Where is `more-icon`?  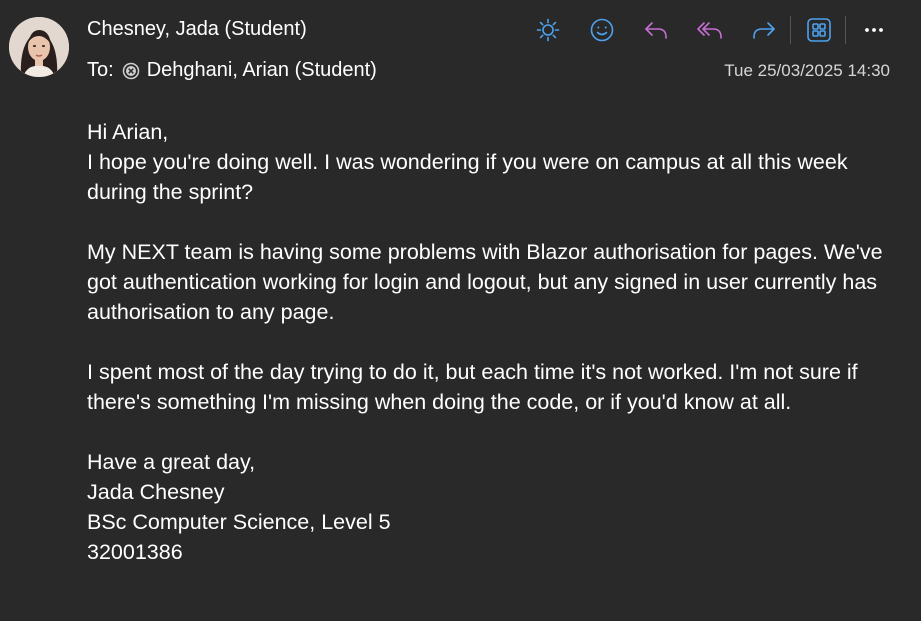 more-icon is located at coordinates (874, 30).